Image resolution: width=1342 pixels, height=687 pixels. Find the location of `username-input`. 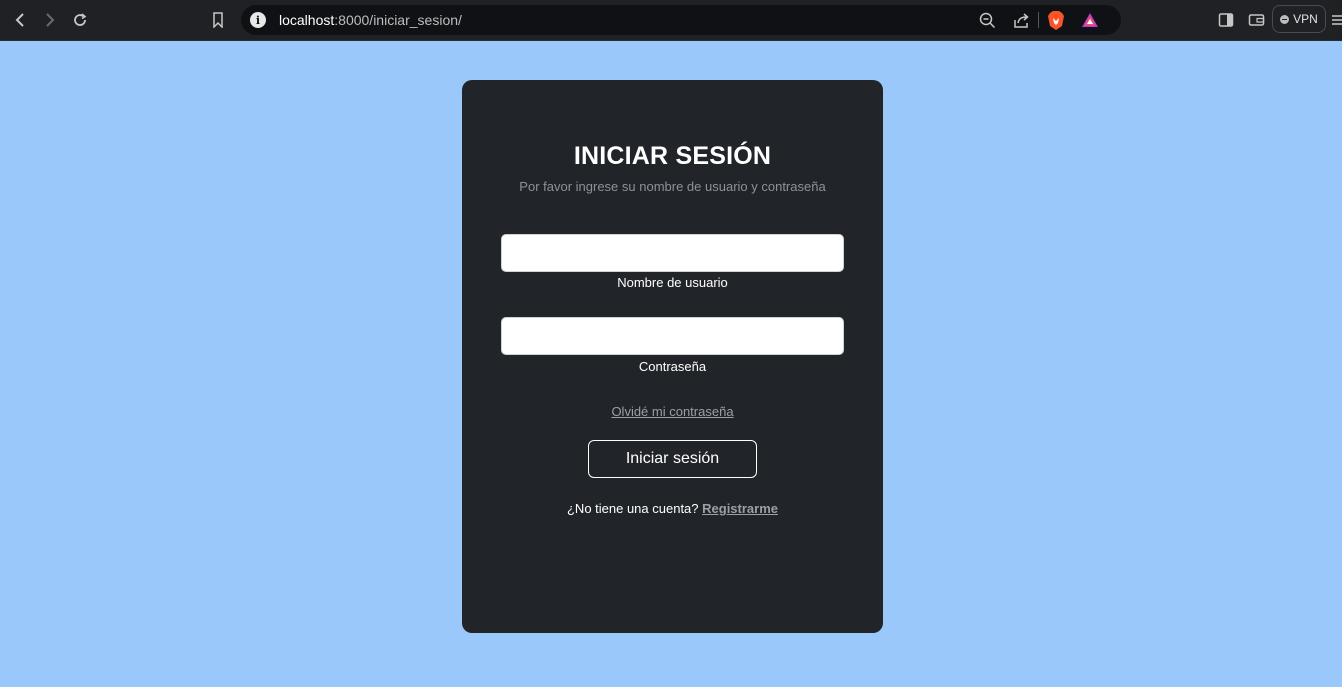

username-input is located at coordinates (672, 253).